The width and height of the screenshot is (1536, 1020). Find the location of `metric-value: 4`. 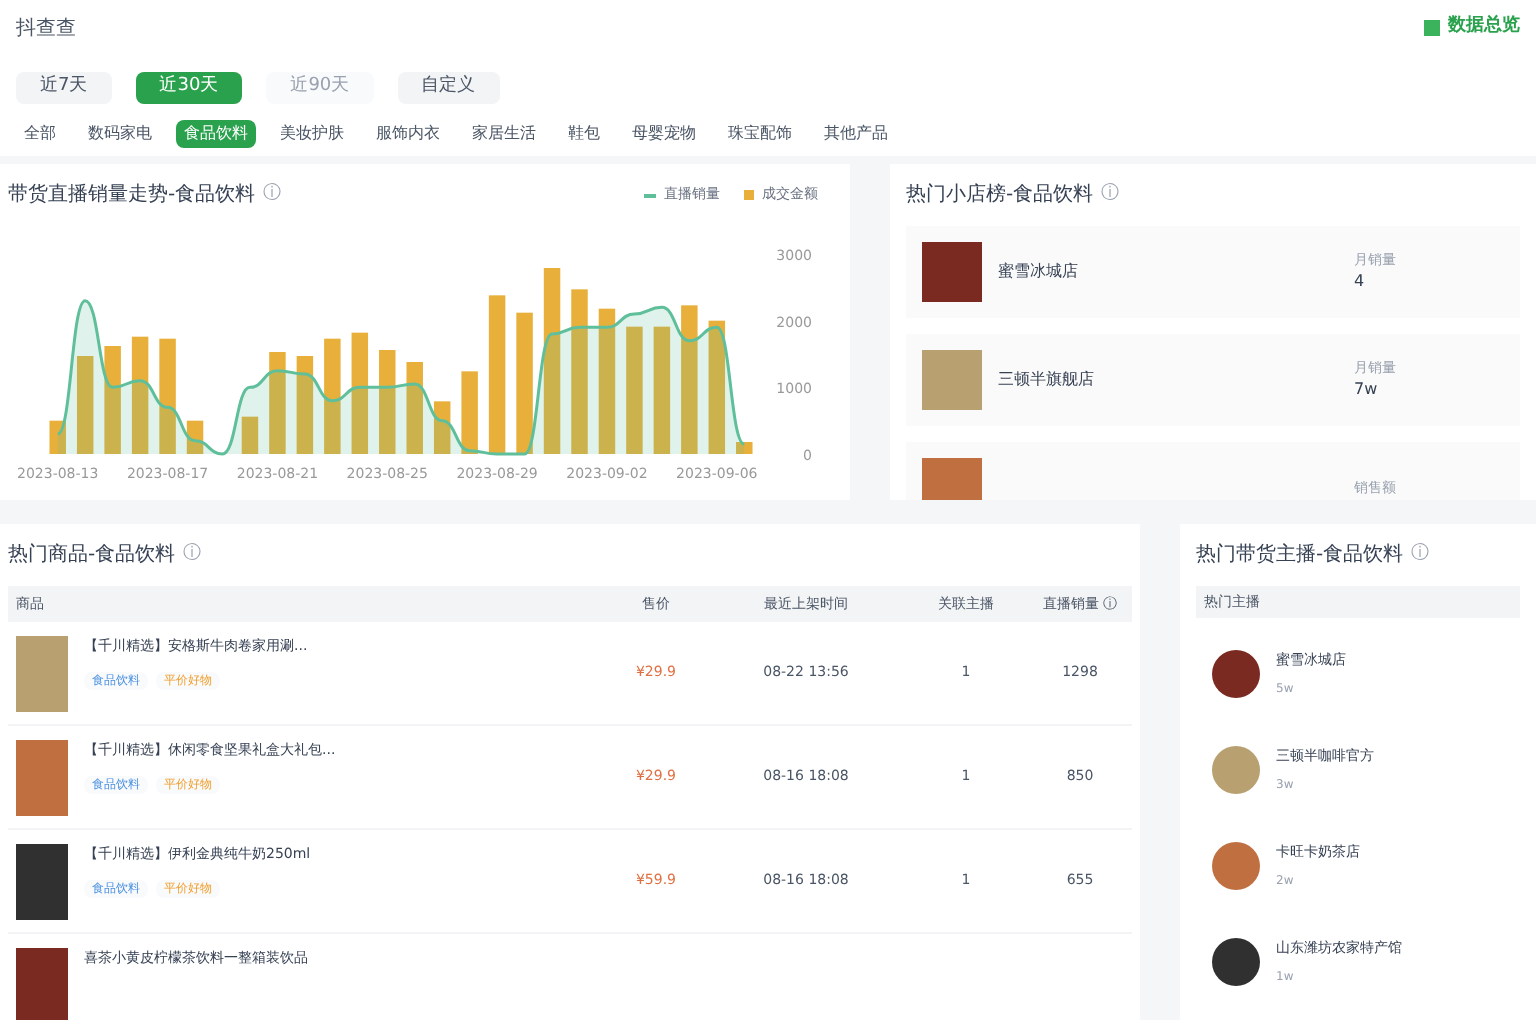

metric-value: 4 is located at coordinates (1360, 282).